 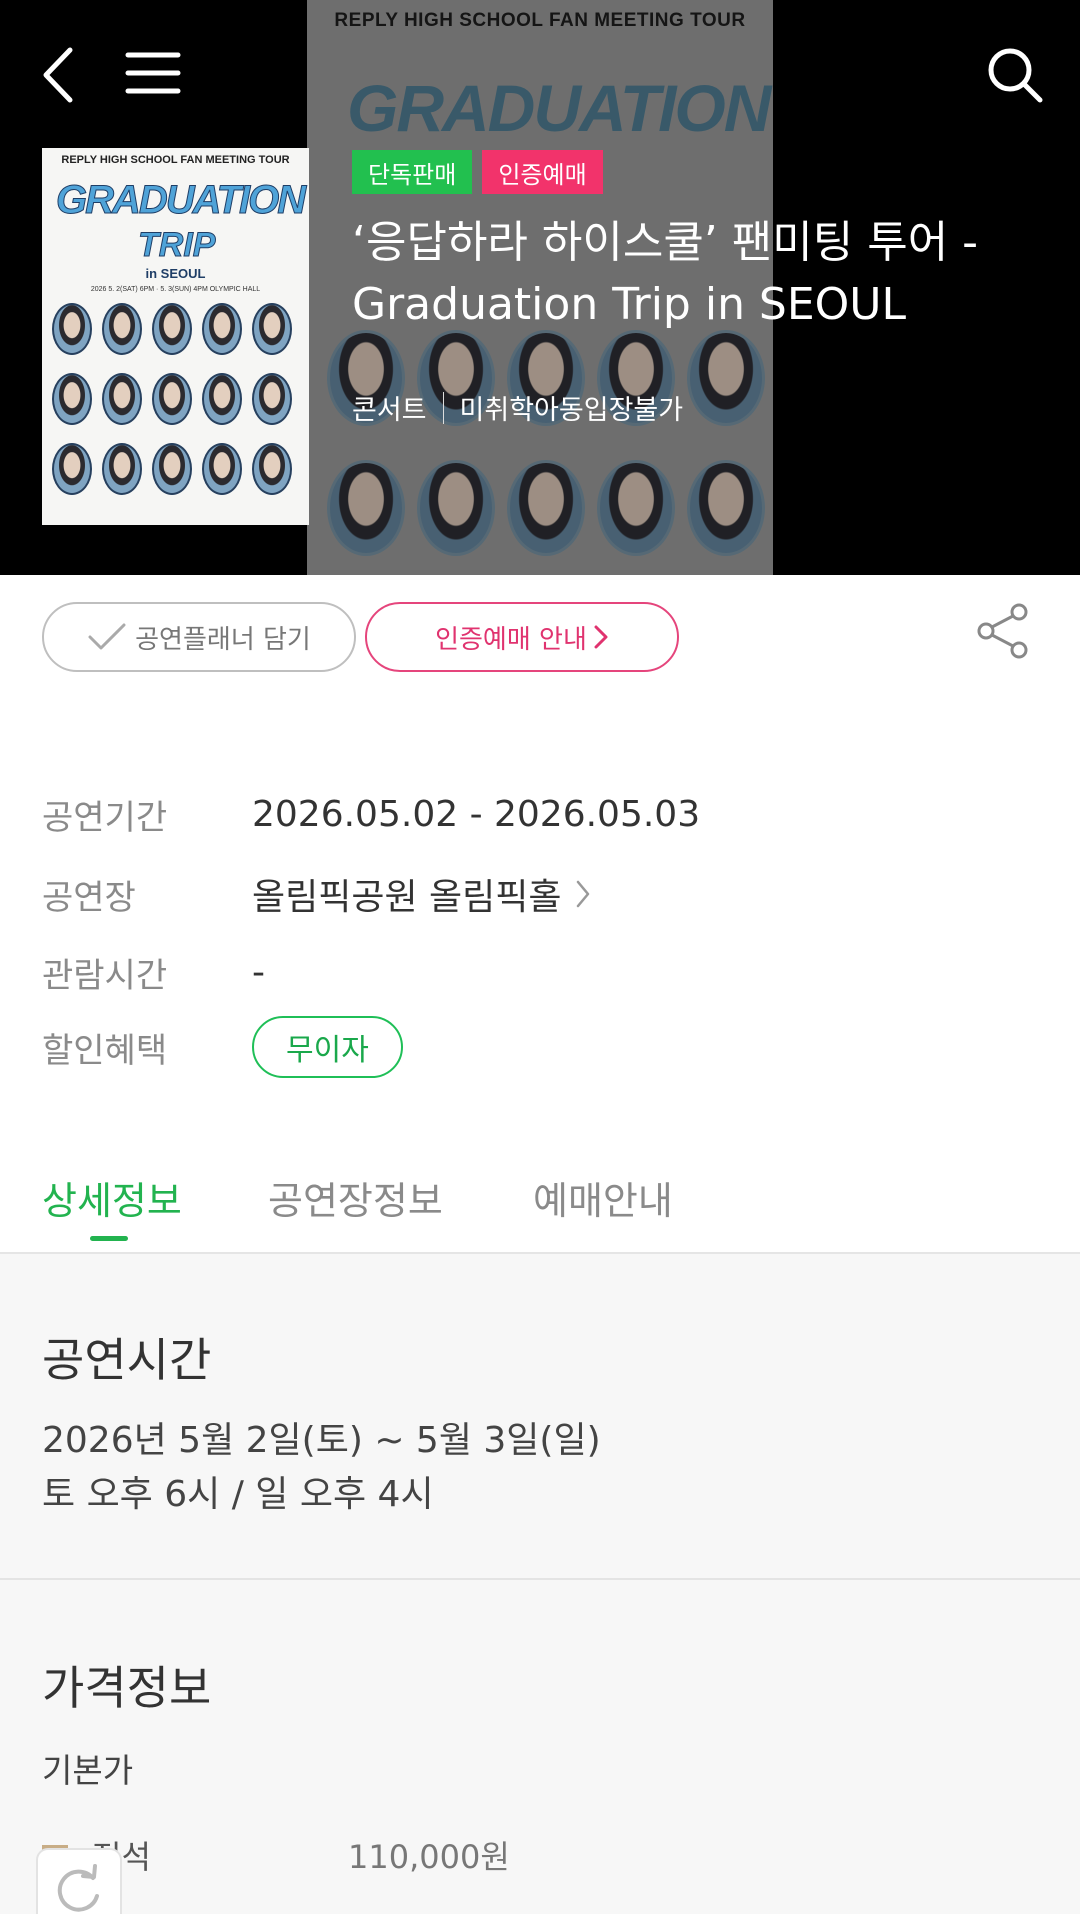 What do you see at coordinates (222, 1047) in the screenshot?
I see `info-discount-row: 할인혜택 무이자` at bounding box center [222, 1047].